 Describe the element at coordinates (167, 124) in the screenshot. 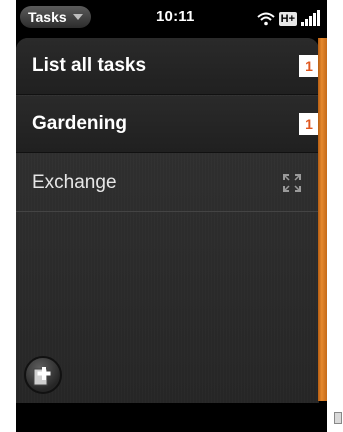

I see `list-item-gardening: Gardening 1` at that location.